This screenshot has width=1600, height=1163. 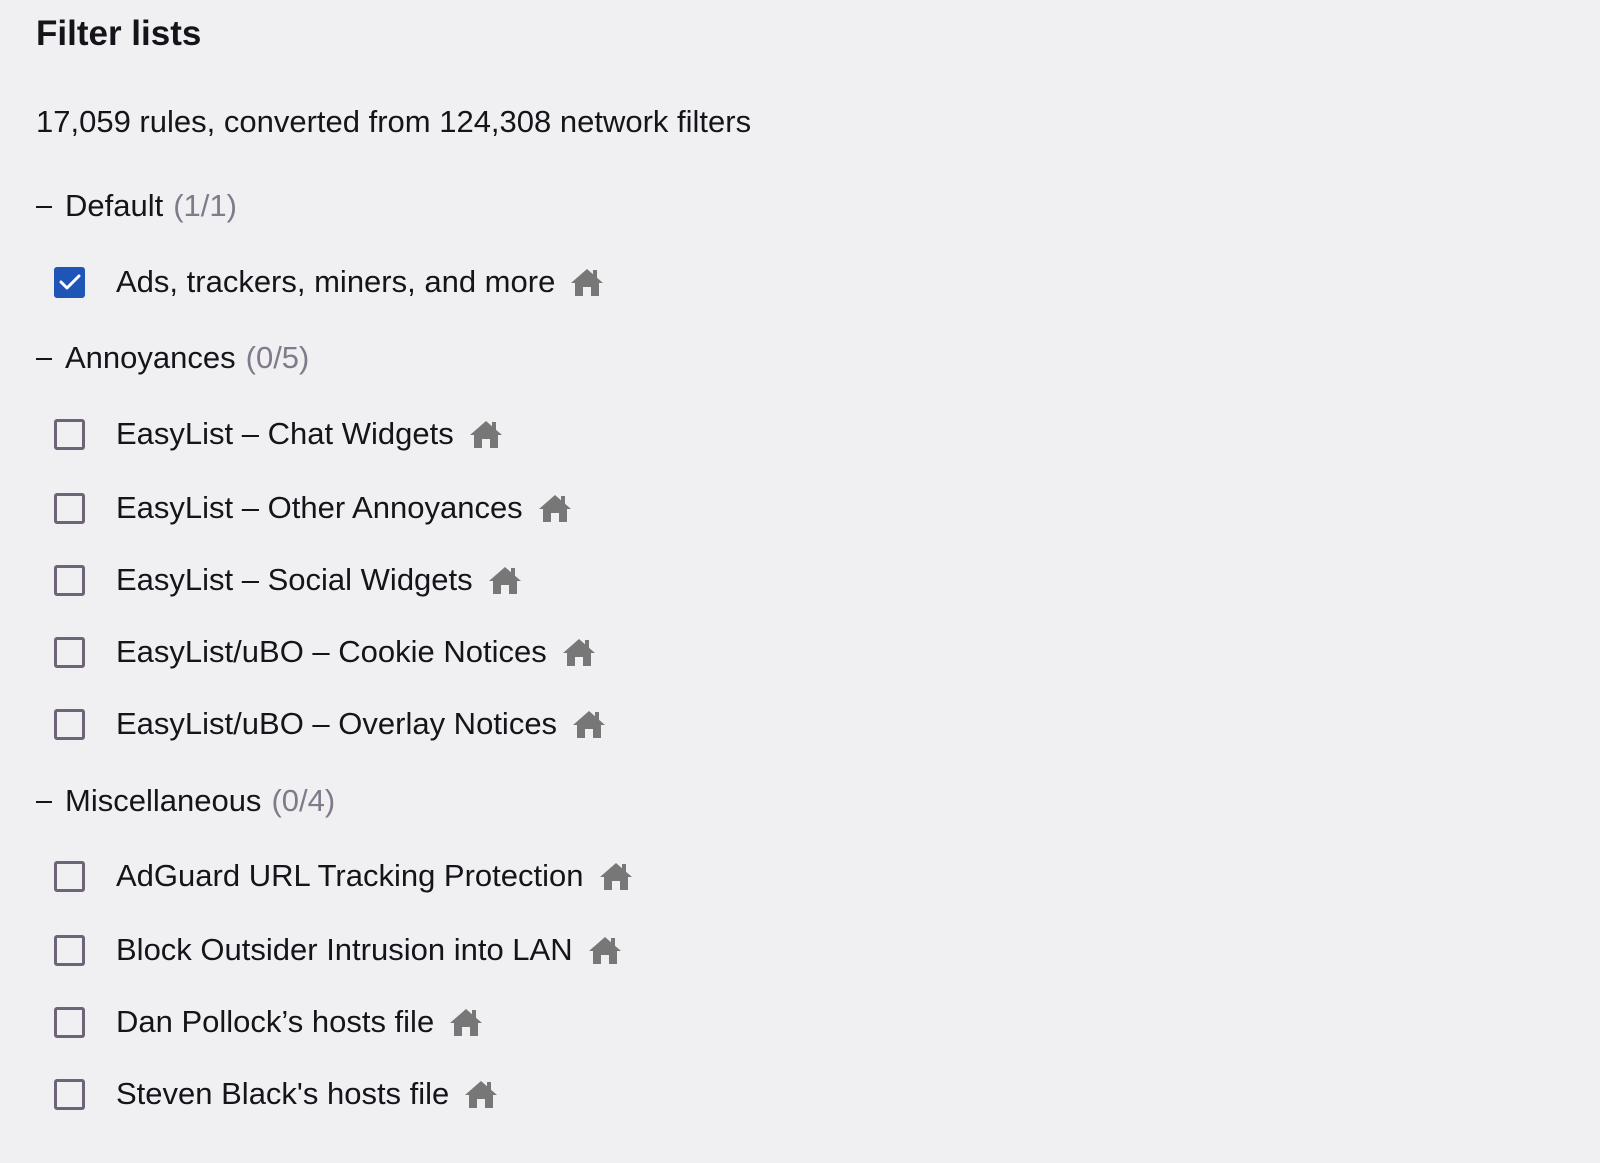 I want to click on group-header-miscellaneous: Miscellaneous (0/4), so click(x=185, y=801).